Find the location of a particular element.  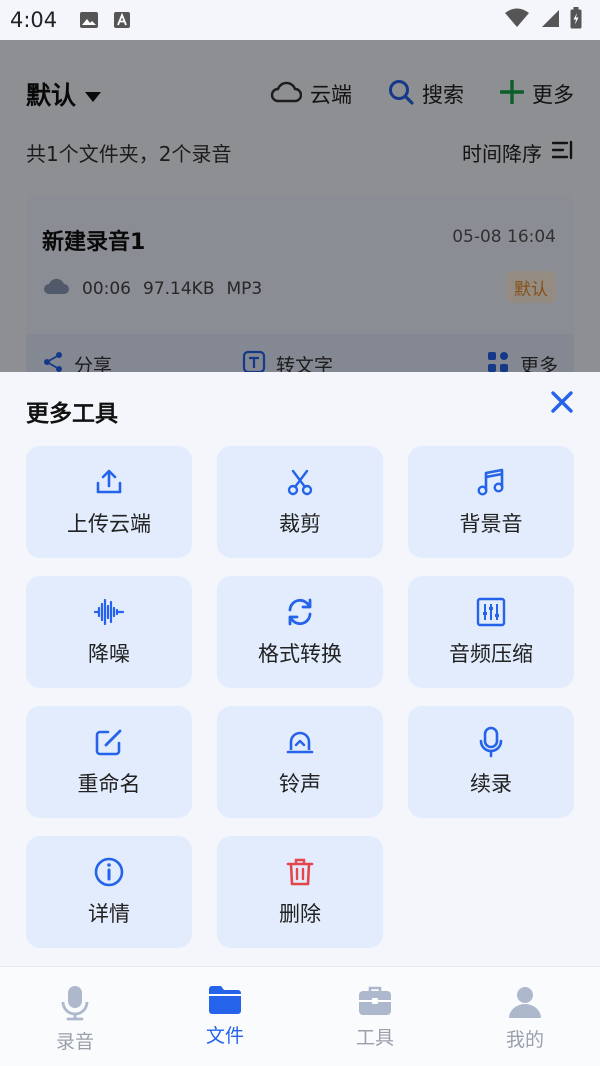

tool-label: 格式转换 is located at coordinates (300, 654).